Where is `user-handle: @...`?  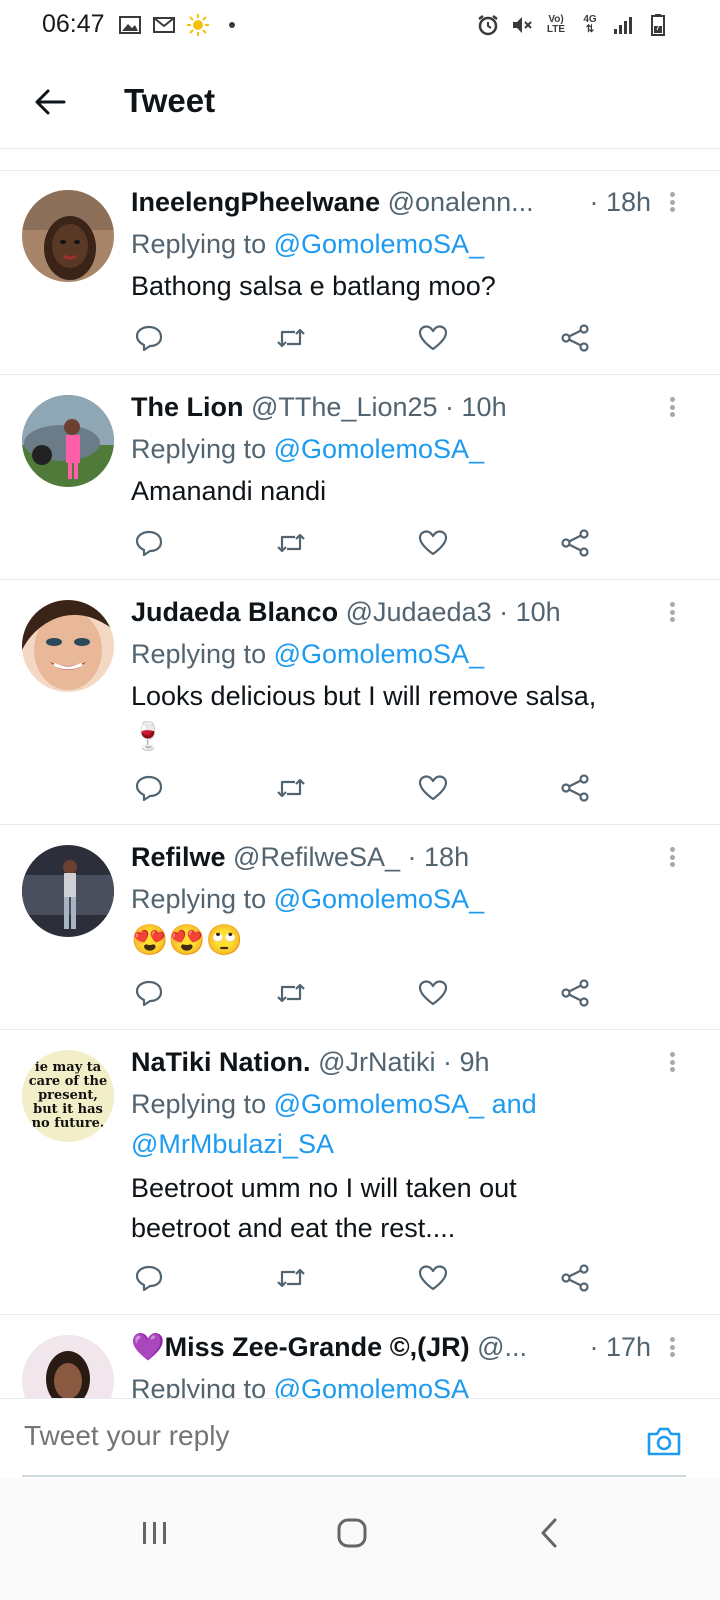
user-handle: @... is located at coordinates (502, 1347).